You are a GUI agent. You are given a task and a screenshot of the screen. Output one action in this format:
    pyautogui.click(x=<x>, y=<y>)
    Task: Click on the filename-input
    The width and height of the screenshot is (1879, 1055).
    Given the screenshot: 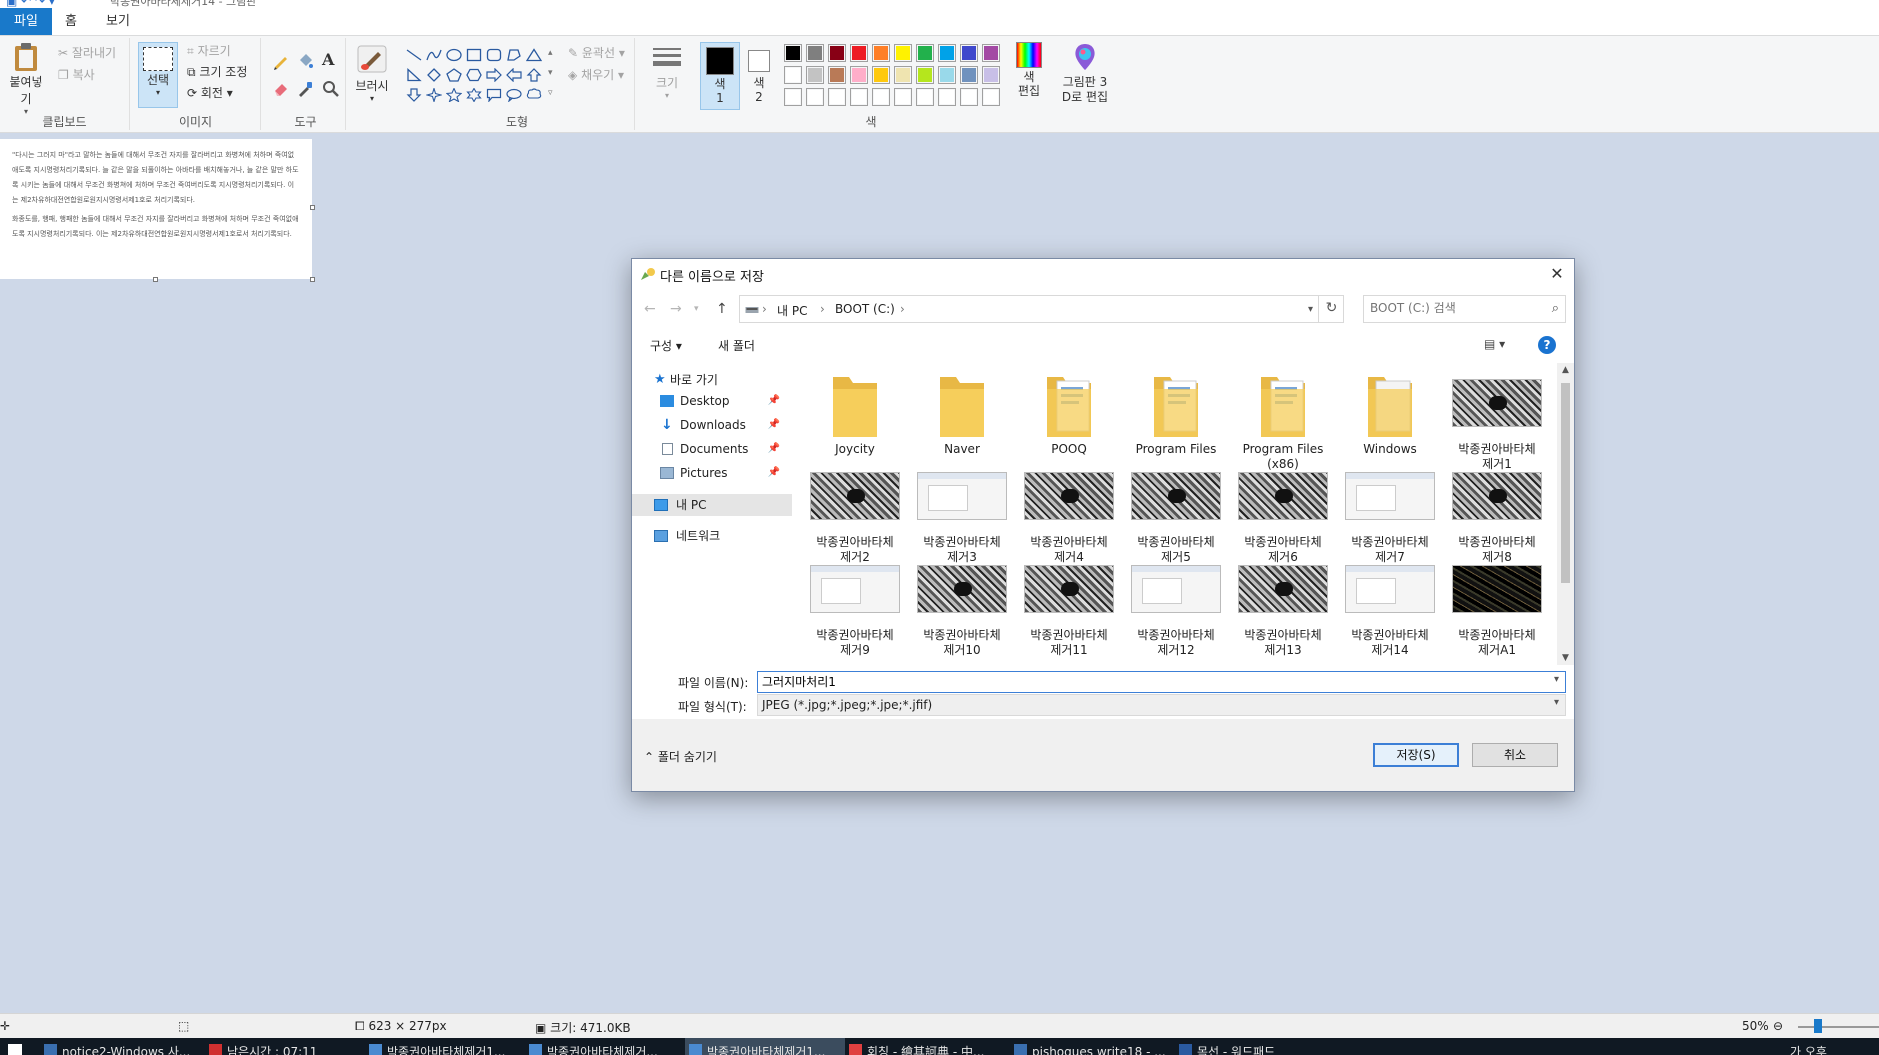 What is the action you would take?
    pyautogui.click(x=1147, y=681)
    